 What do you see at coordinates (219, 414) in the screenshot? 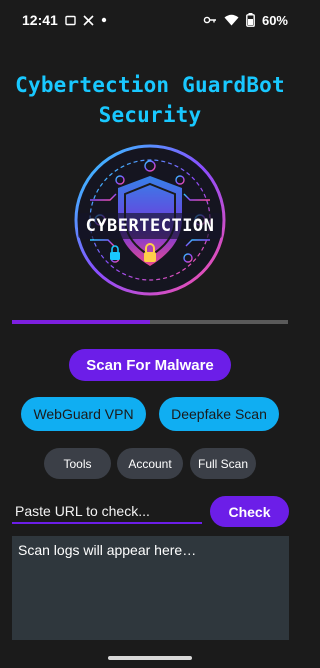
I see `deepfake-scan-button: Deepfake Scan` at bounding box center [219, 414].